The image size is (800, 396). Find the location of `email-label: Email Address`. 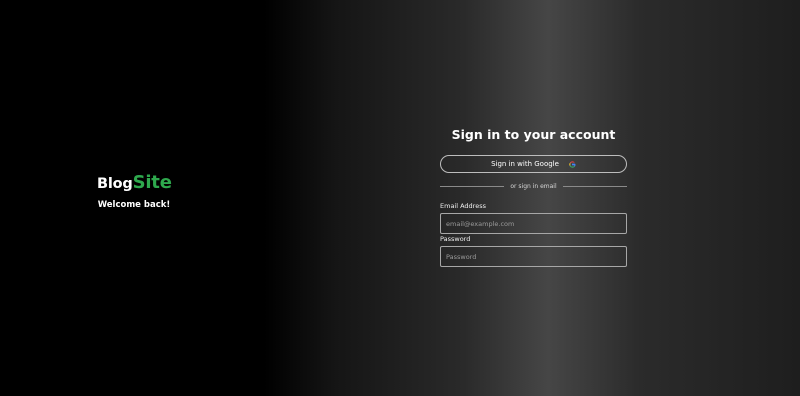

email-label: Email Address is located at coordinates (463, 206).